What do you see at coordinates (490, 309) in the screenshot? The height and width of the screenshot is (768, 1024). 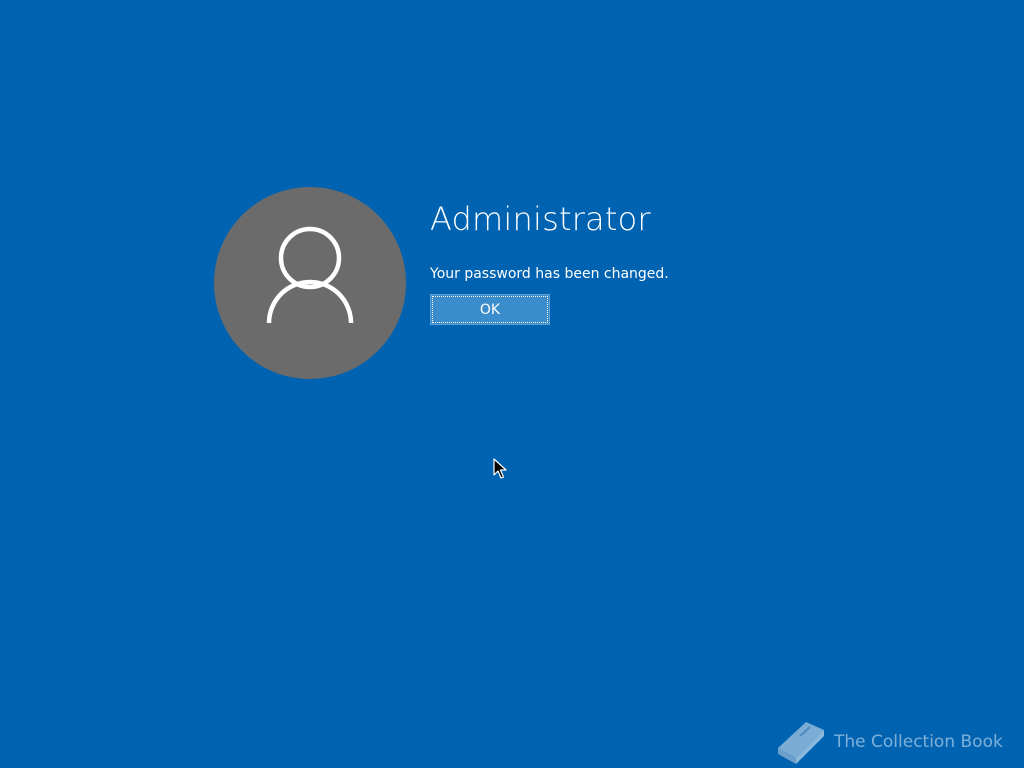 I see `ok-button: OK` at bounding box center [490, 309].